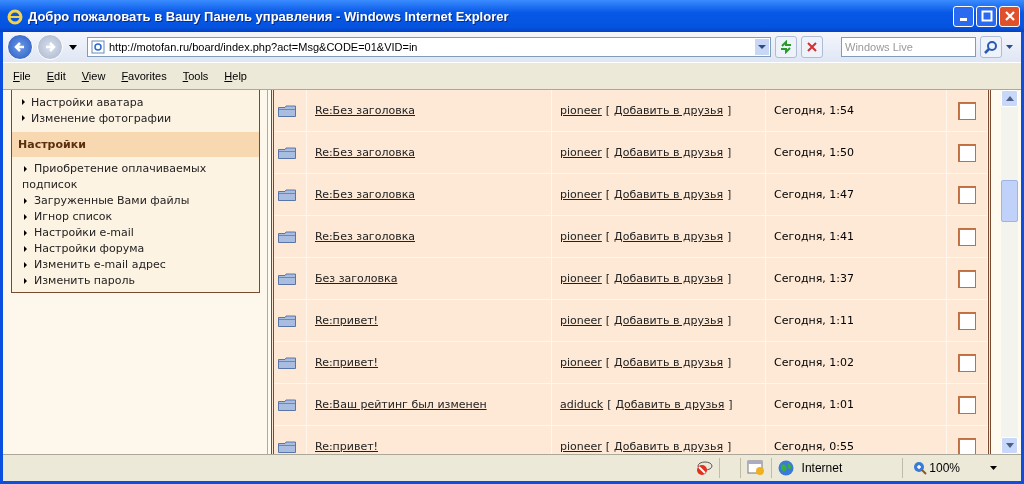 The height and width of the screenshot is (484, 1024). I want to click on window-title: Добро пожаловать в Вашу Панель управления - Windows Internet Explorer, so click(269, 16).